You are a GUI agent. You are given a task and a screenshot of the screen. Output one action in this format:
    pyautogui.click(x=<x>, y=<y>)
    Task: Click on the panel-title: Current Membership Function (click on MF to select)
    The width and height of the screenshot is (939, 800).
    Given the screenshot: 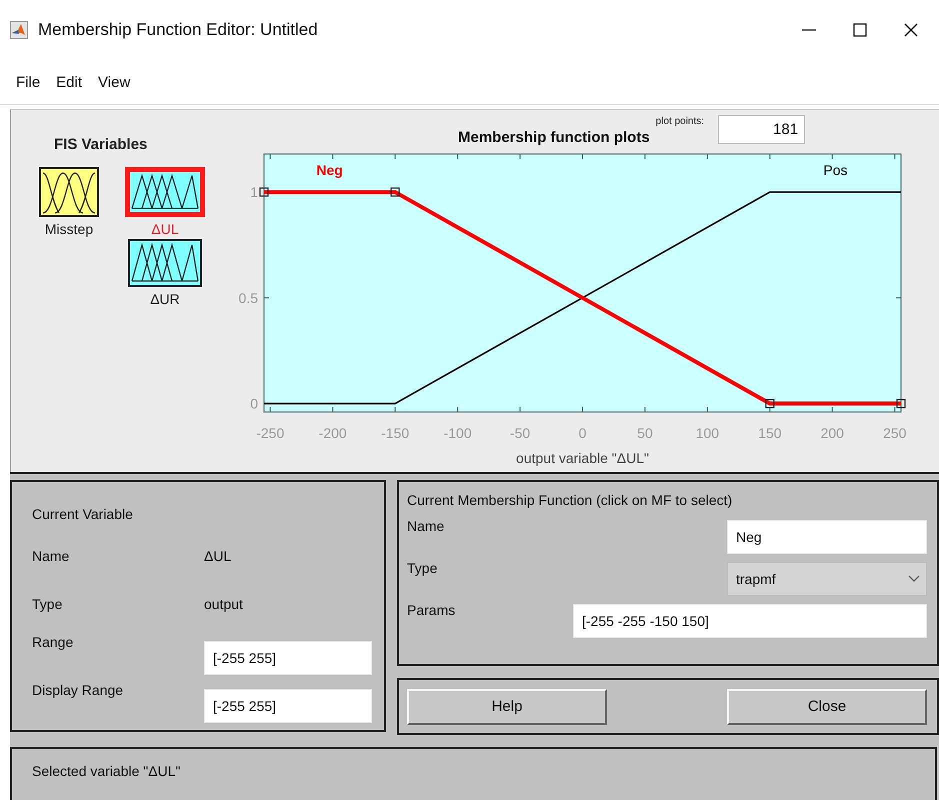 What is the action you would take?
    pyautogui.click(x=570, y=500)
    